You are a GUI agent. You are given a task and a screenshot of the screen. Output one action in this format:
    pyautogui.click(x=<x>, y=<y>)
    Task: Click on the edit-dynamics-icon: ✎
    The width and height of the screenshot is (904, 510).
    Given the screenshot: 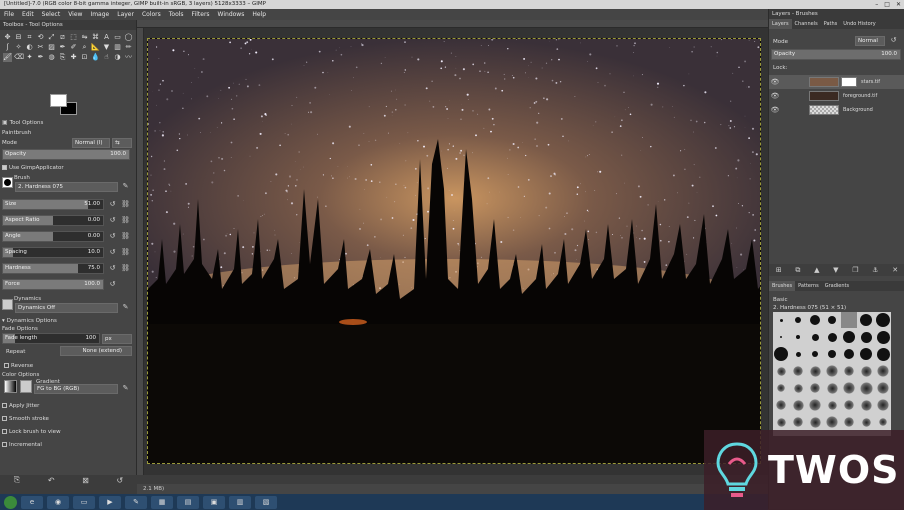 What is the action you would take?
    pyautogui.click(x=125, y=307)
    